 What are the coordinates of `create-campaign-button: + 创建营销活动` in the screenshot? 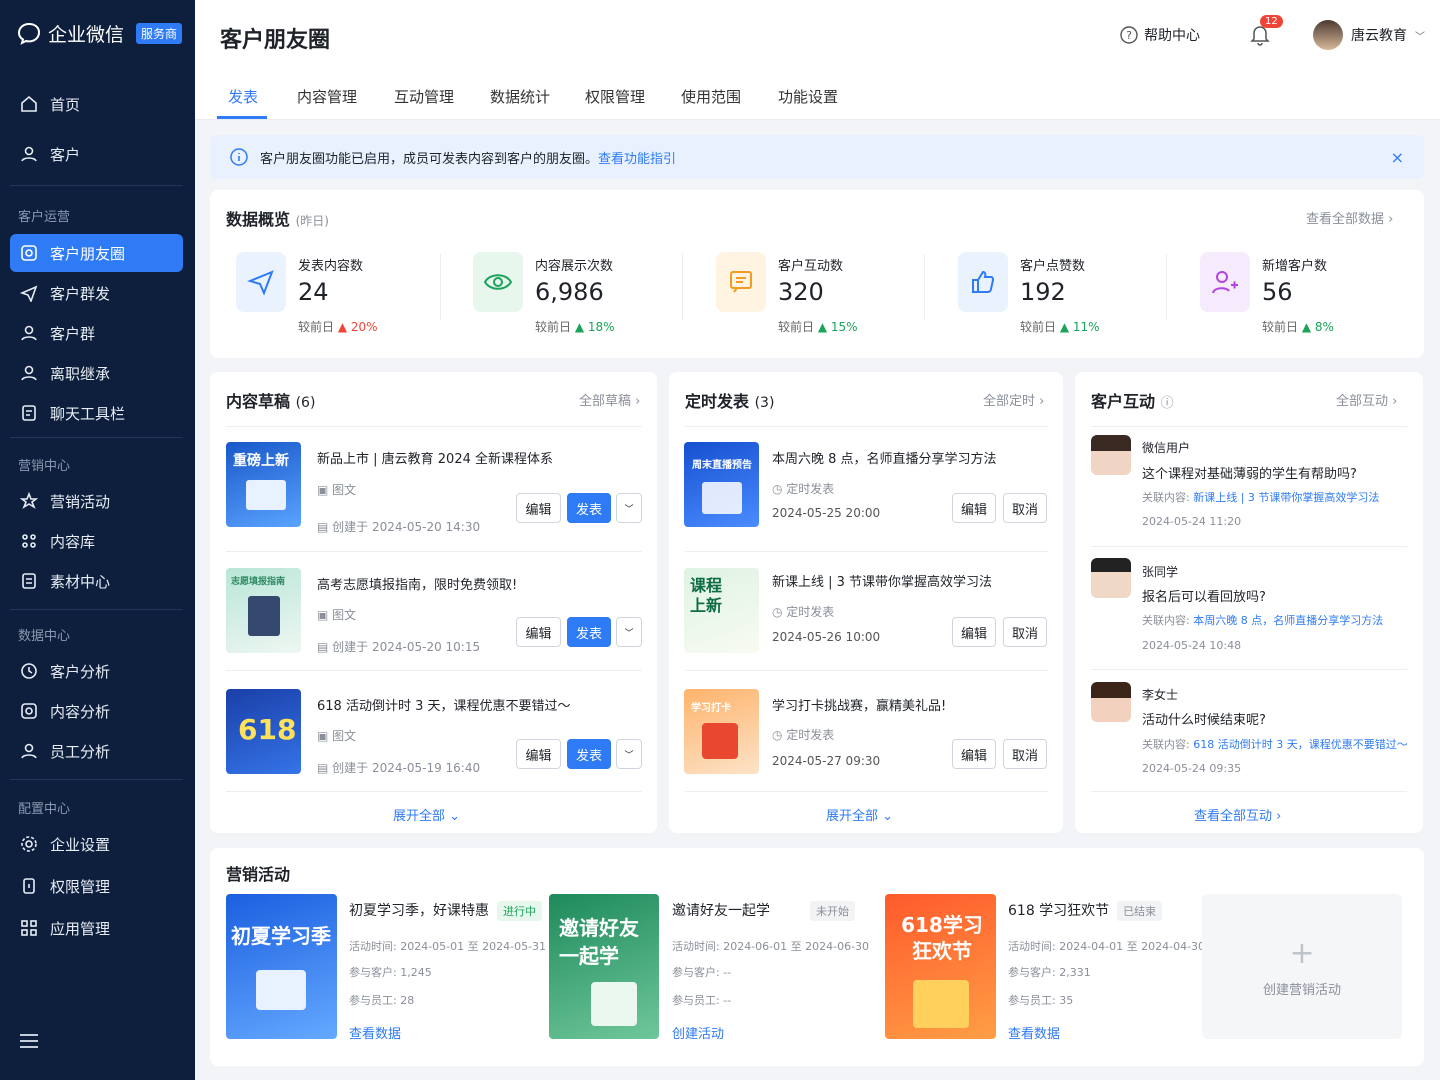 It's located at (1302, 966).